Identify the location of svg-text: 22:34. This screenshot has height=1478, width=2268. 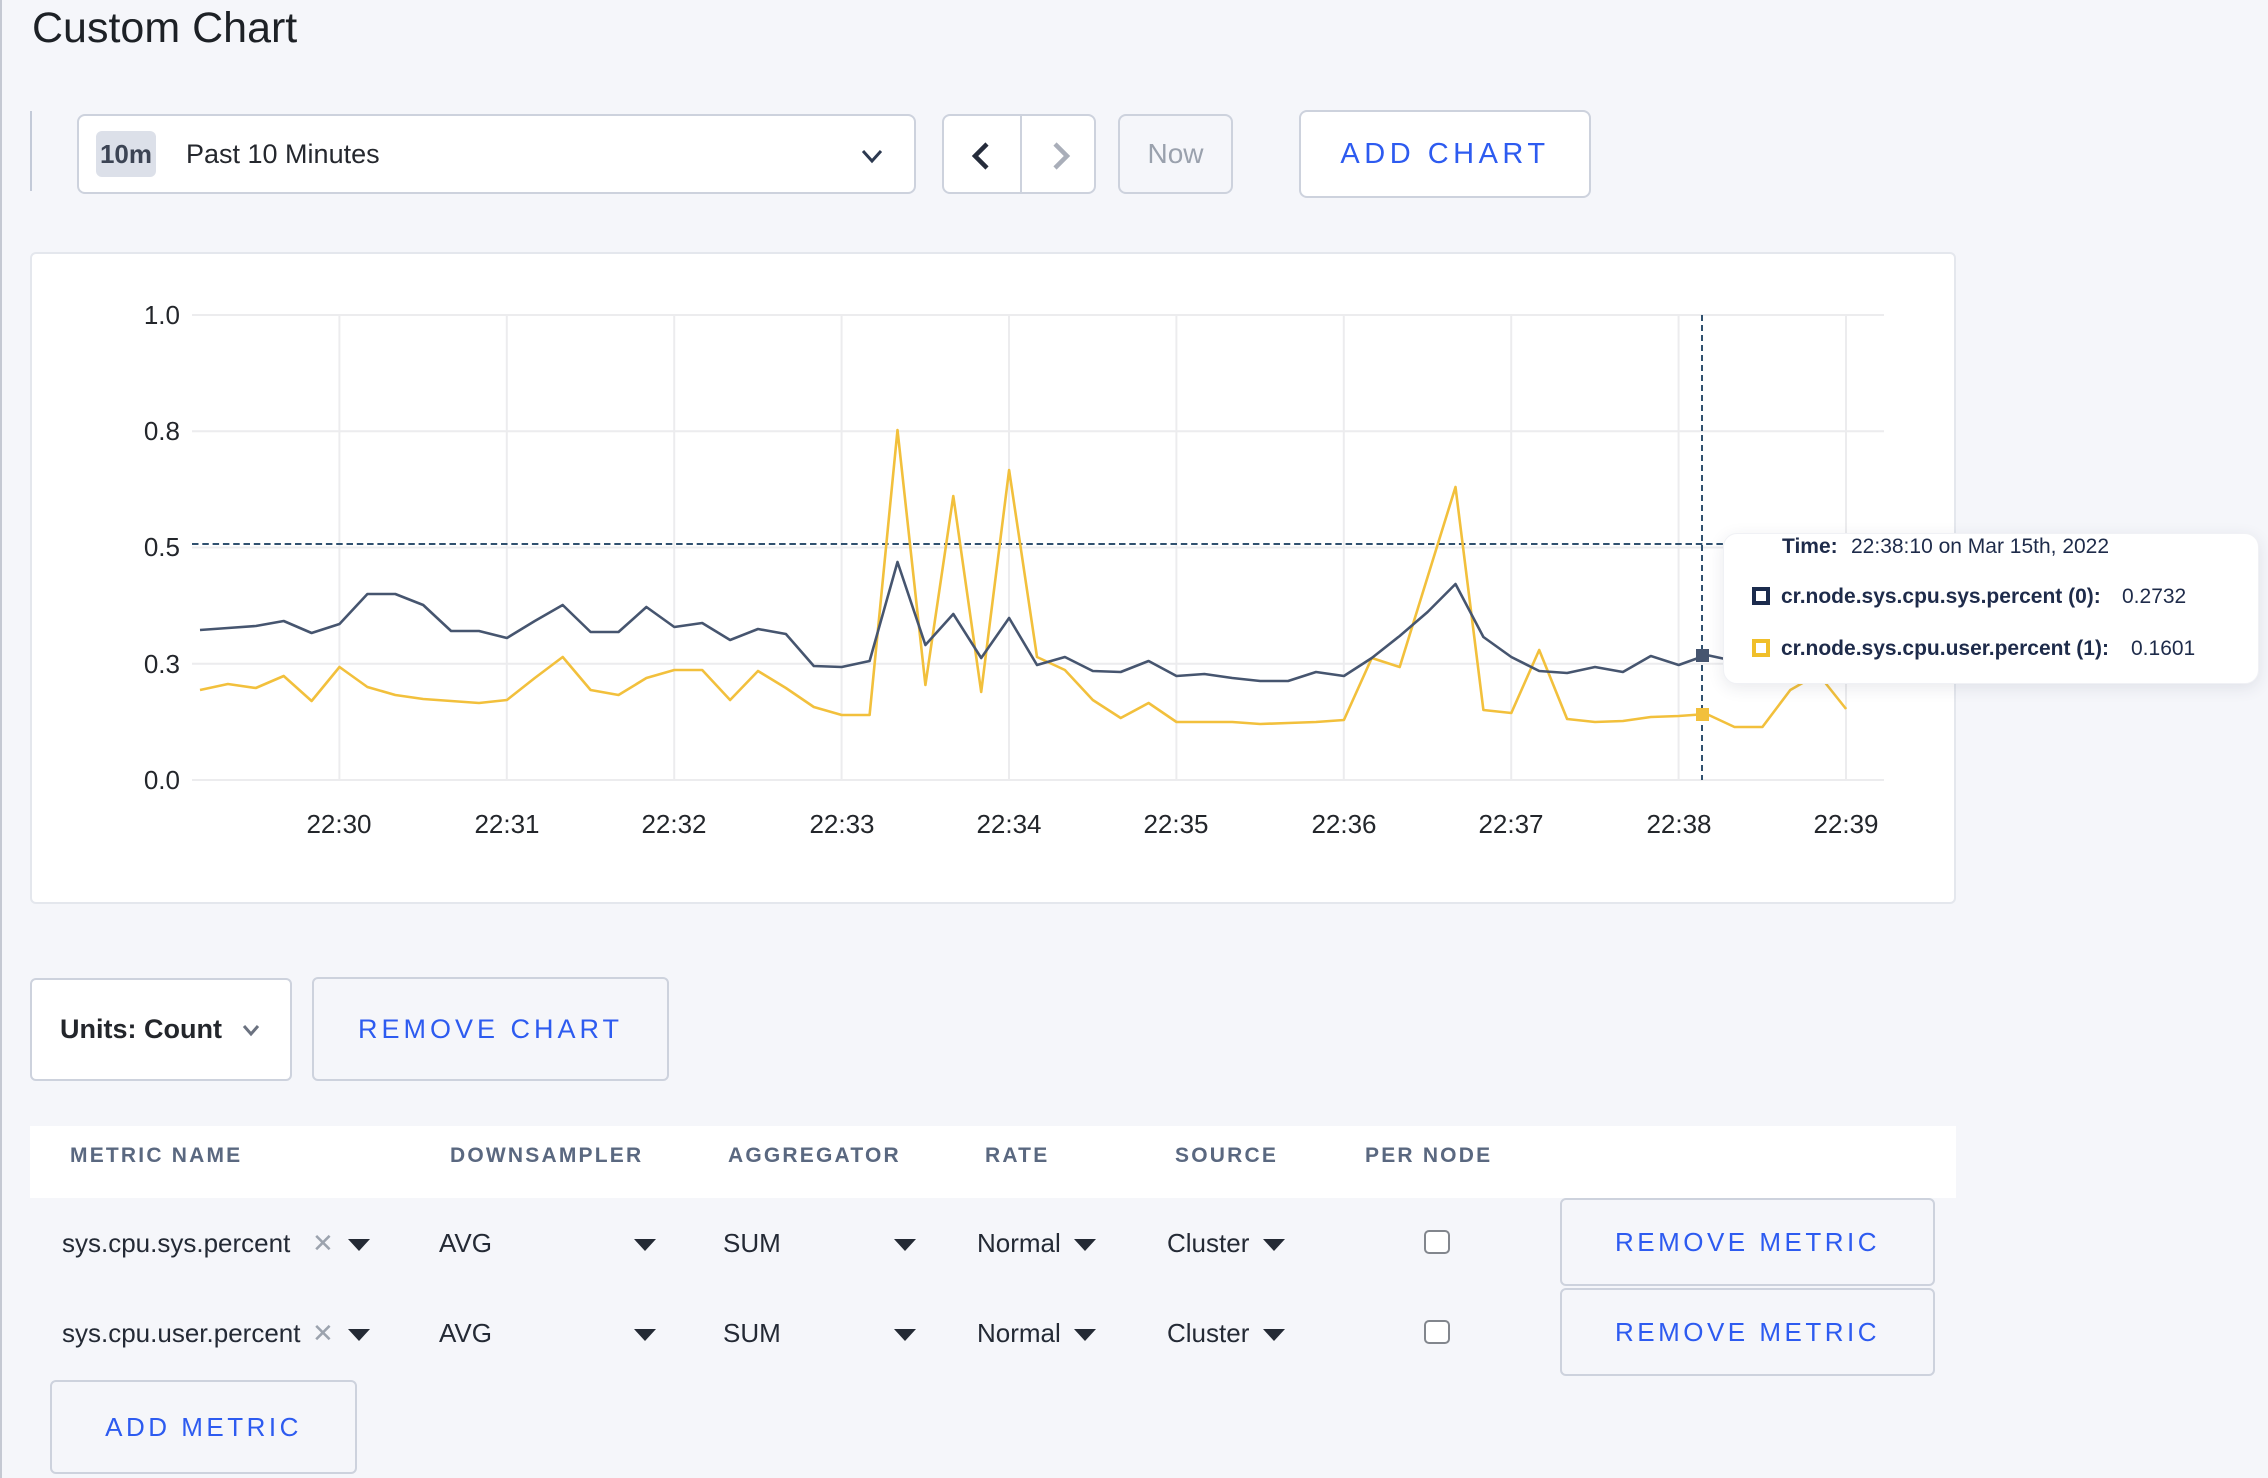
(1008, 824).